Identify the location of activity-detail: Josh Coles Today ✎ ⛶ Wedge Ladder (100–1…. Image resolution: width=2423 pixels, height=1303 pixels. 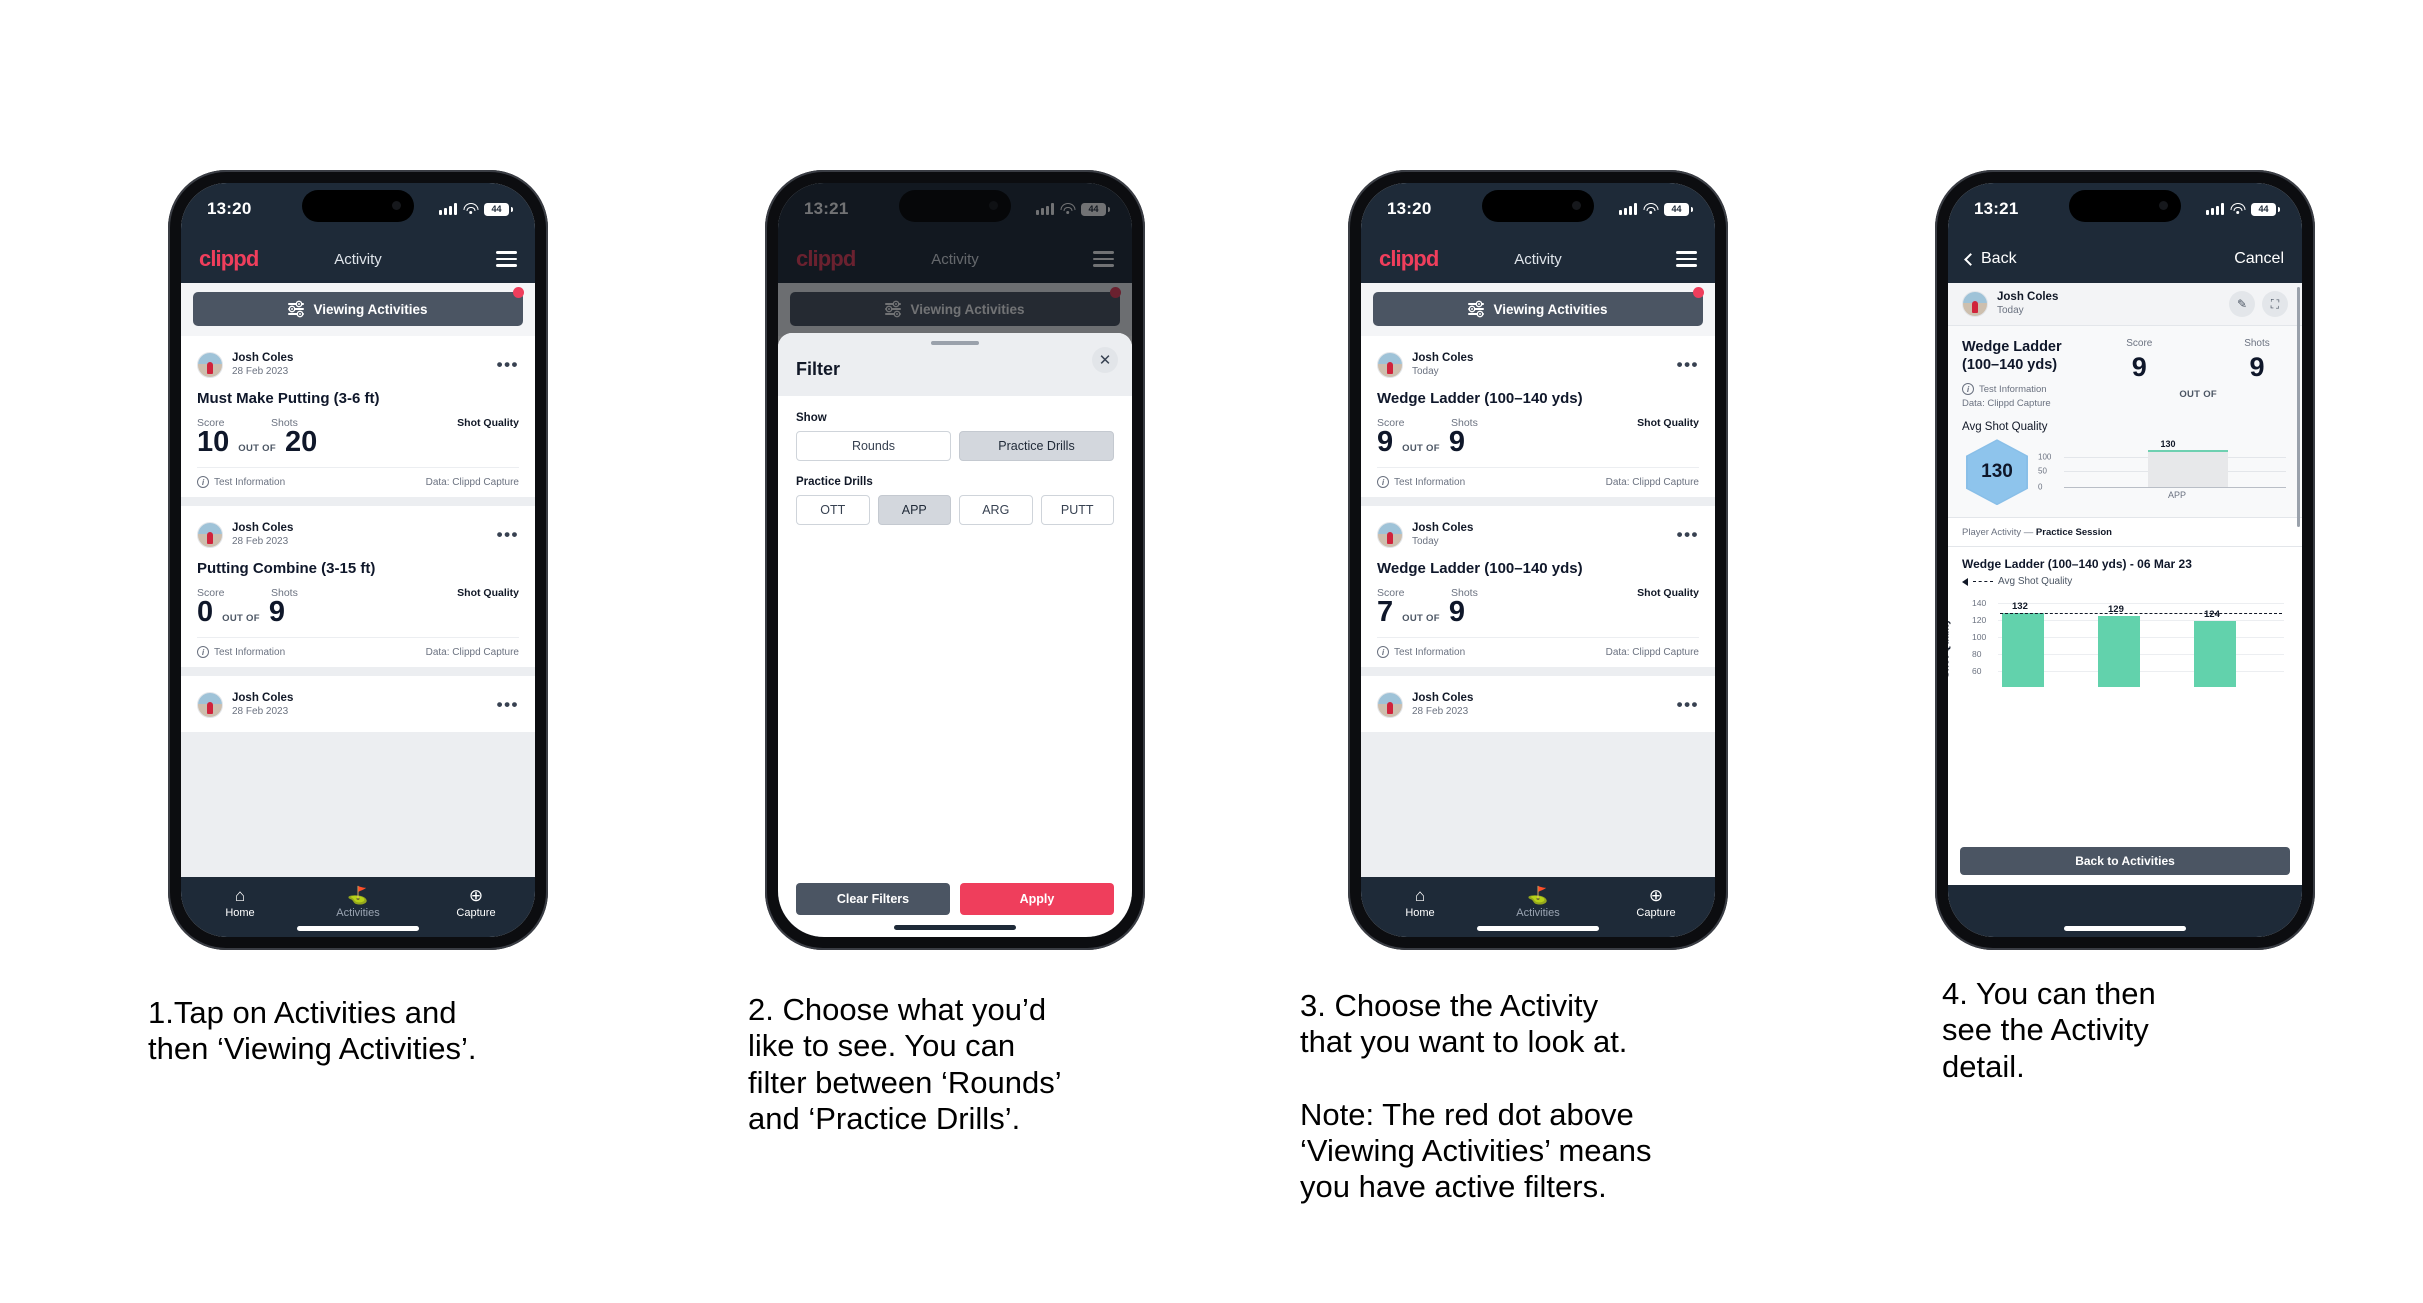
(2125, 584).